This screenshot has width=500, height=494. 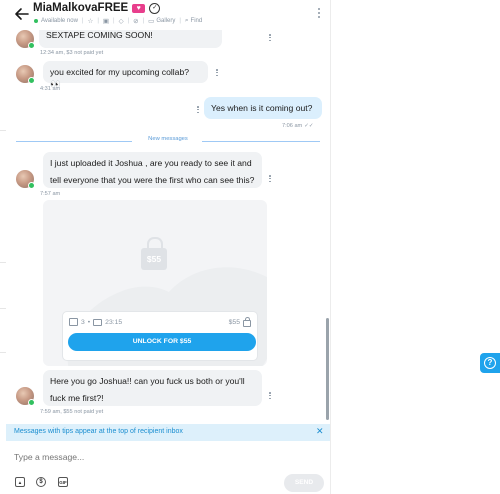 What do you see at coordinates (72, 53) in the screenshot?
I see `message-meta: 12:34 am, $3 not paid yet` at bounding box center [72, 53].